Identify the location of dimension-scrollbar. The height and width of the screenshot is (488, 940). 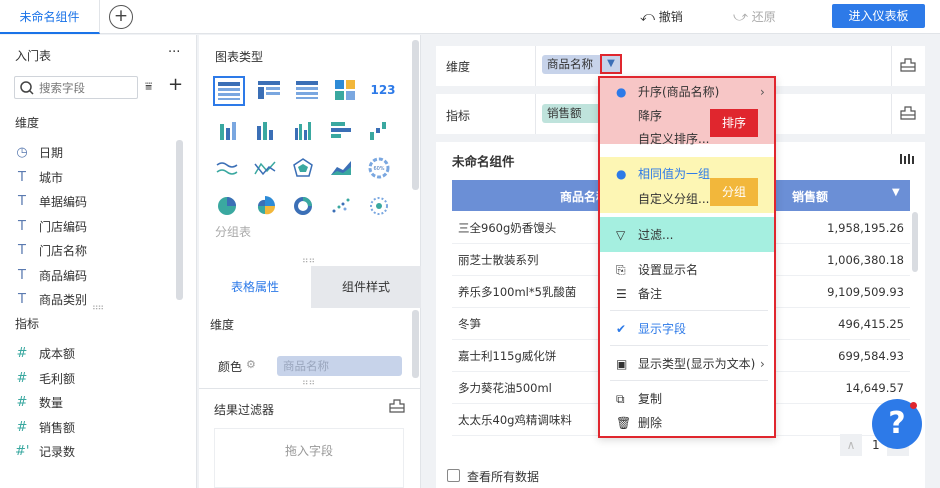
(179, 220).